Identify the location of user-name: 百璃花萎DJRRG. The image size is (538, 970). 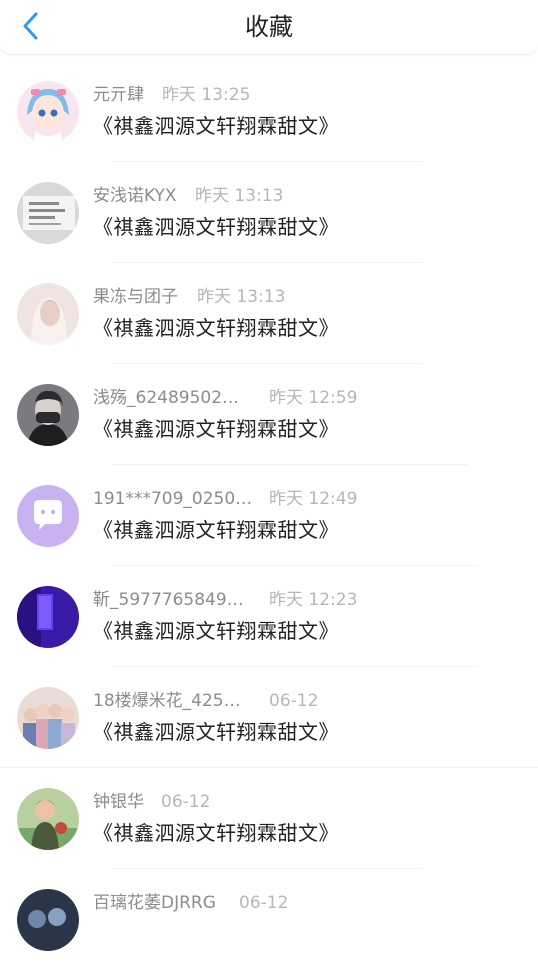
(154, 903).